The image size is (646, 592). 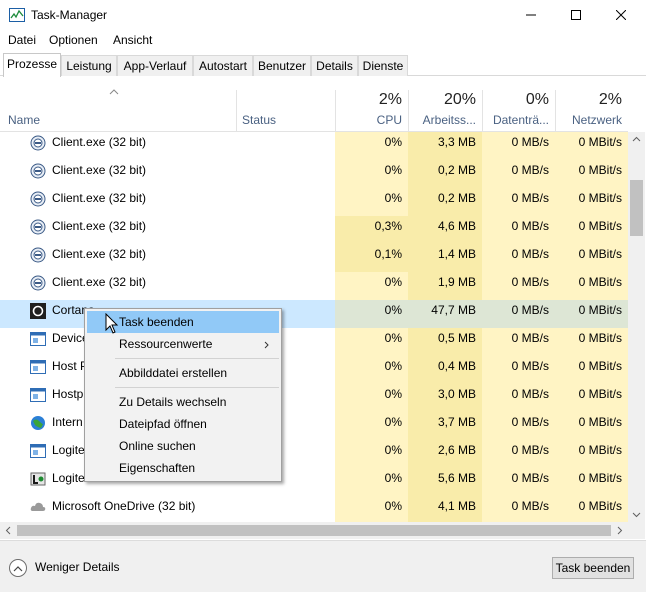 I want to click on process-name: Hostp, so click(x=68, y=394).